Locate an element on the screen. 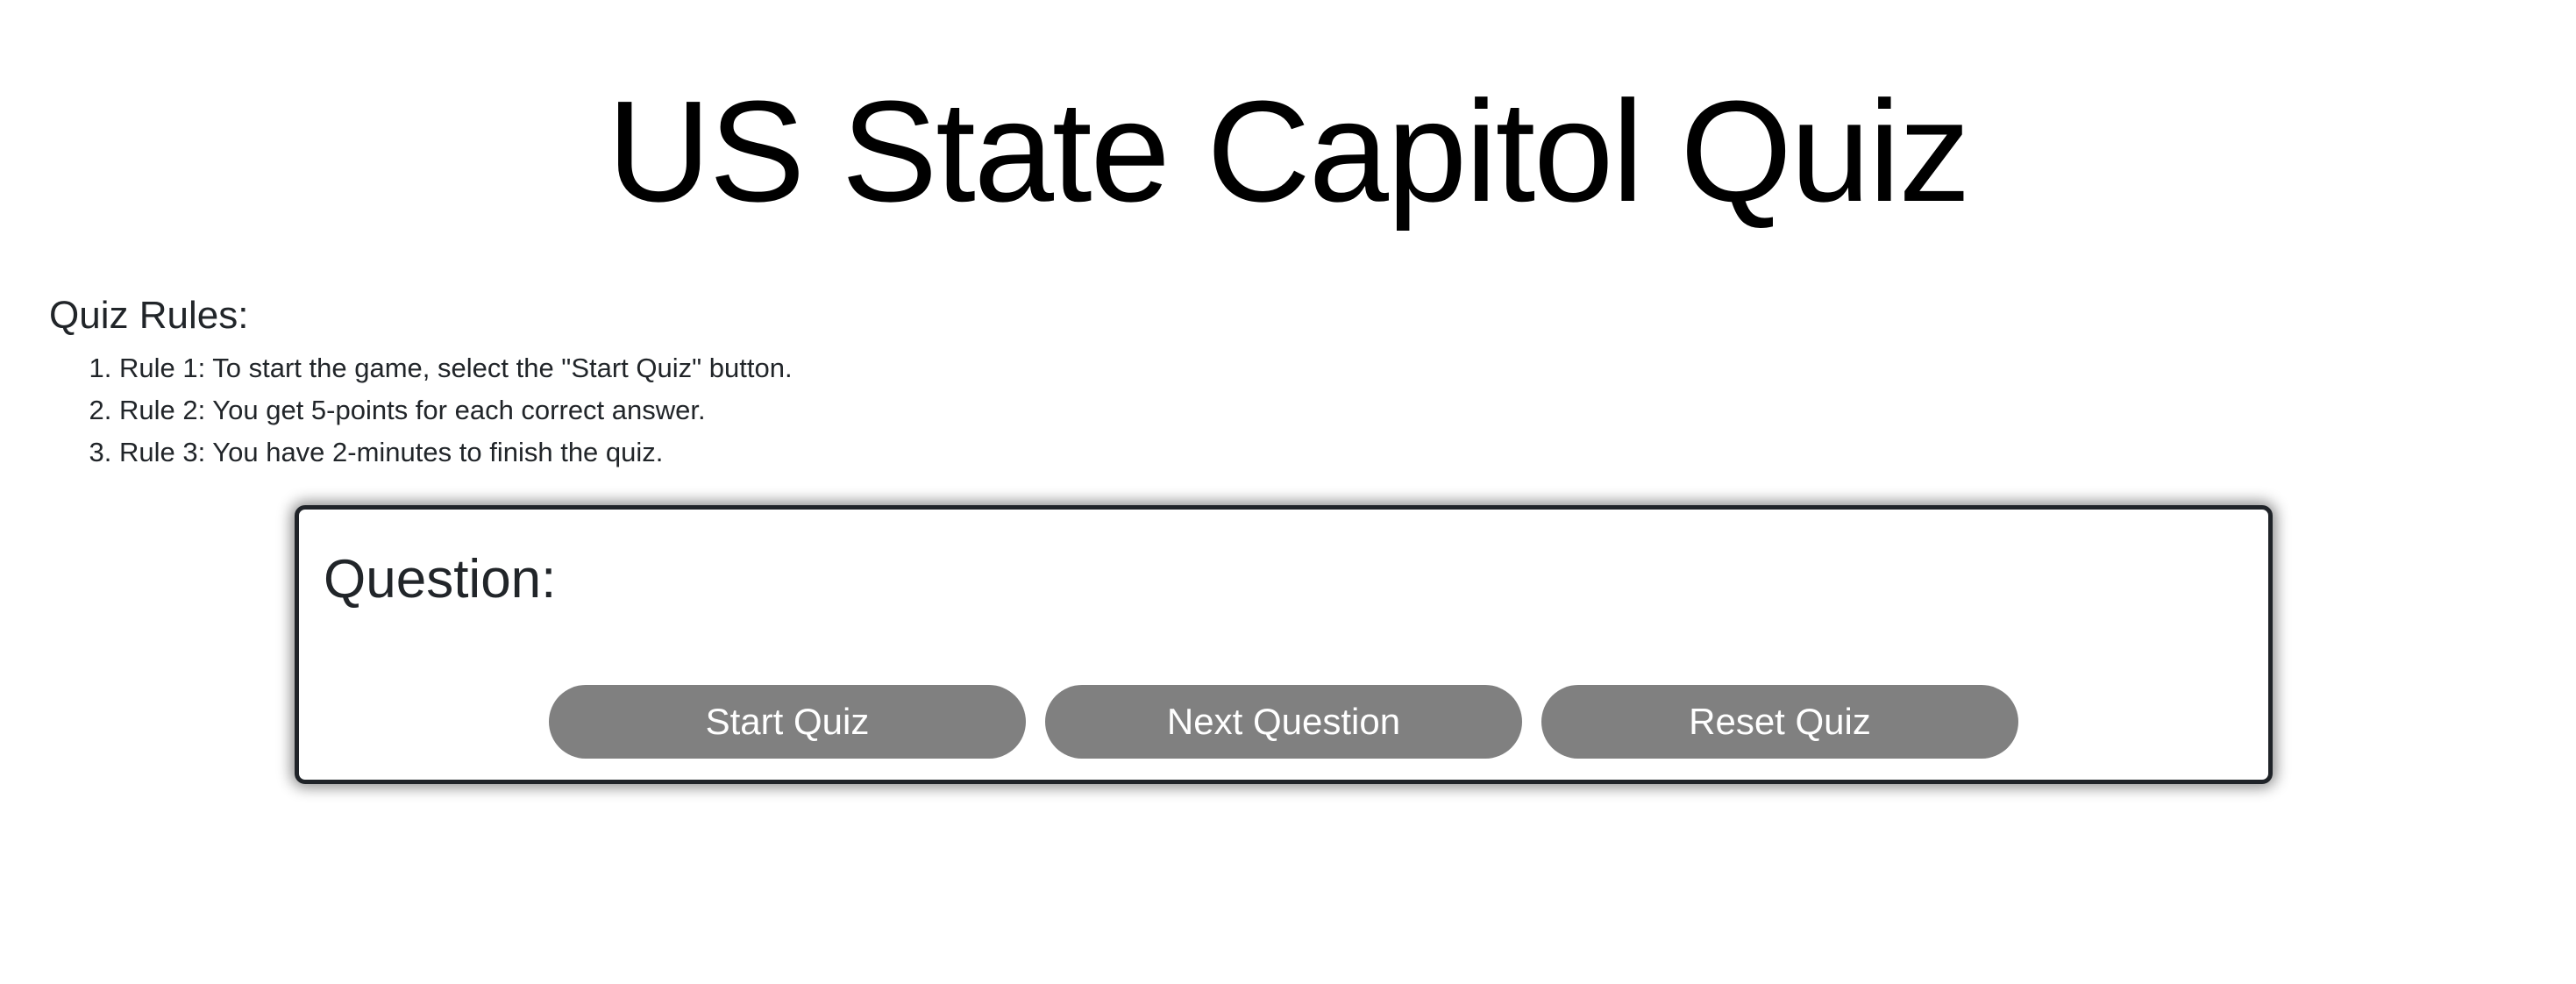  reset-quiz-button: Reset Quiz is located at coordinates (1779, 722).